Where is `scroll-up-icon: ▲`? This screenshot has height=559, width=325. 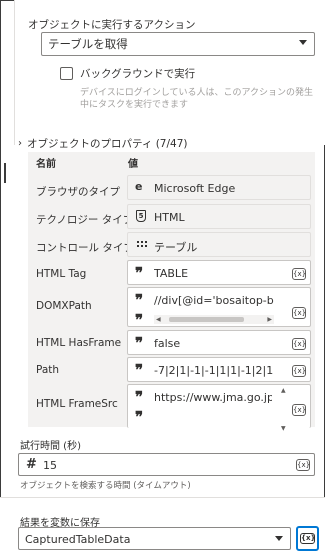
scroll-up-icon: ▲ is located at coordinates (283, 390).